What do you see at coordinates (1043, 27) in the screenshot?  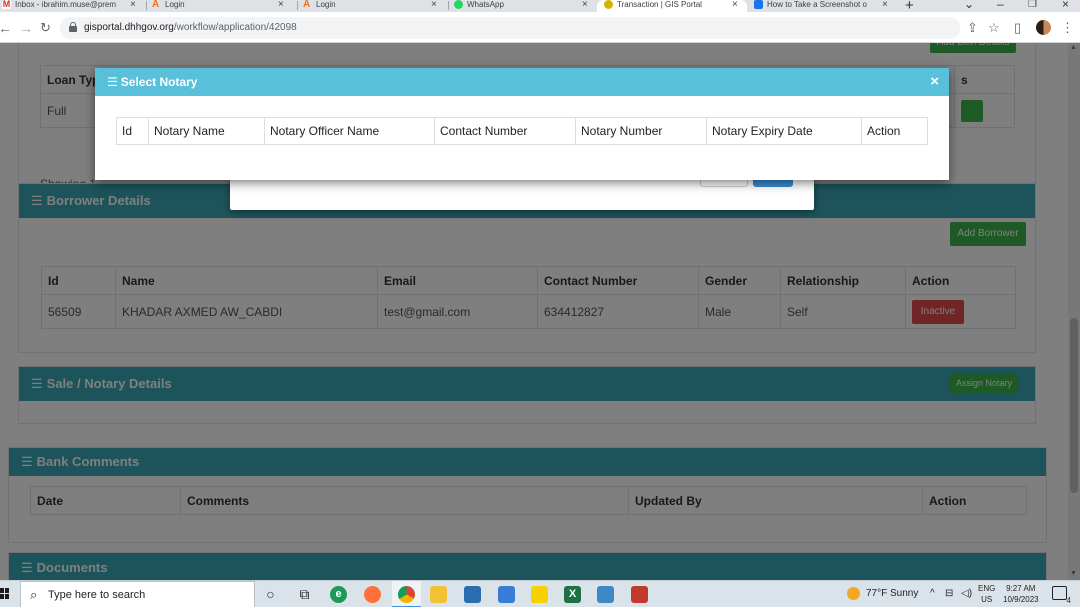 I see `profile-avatar` at bounding box center [1043, 27].